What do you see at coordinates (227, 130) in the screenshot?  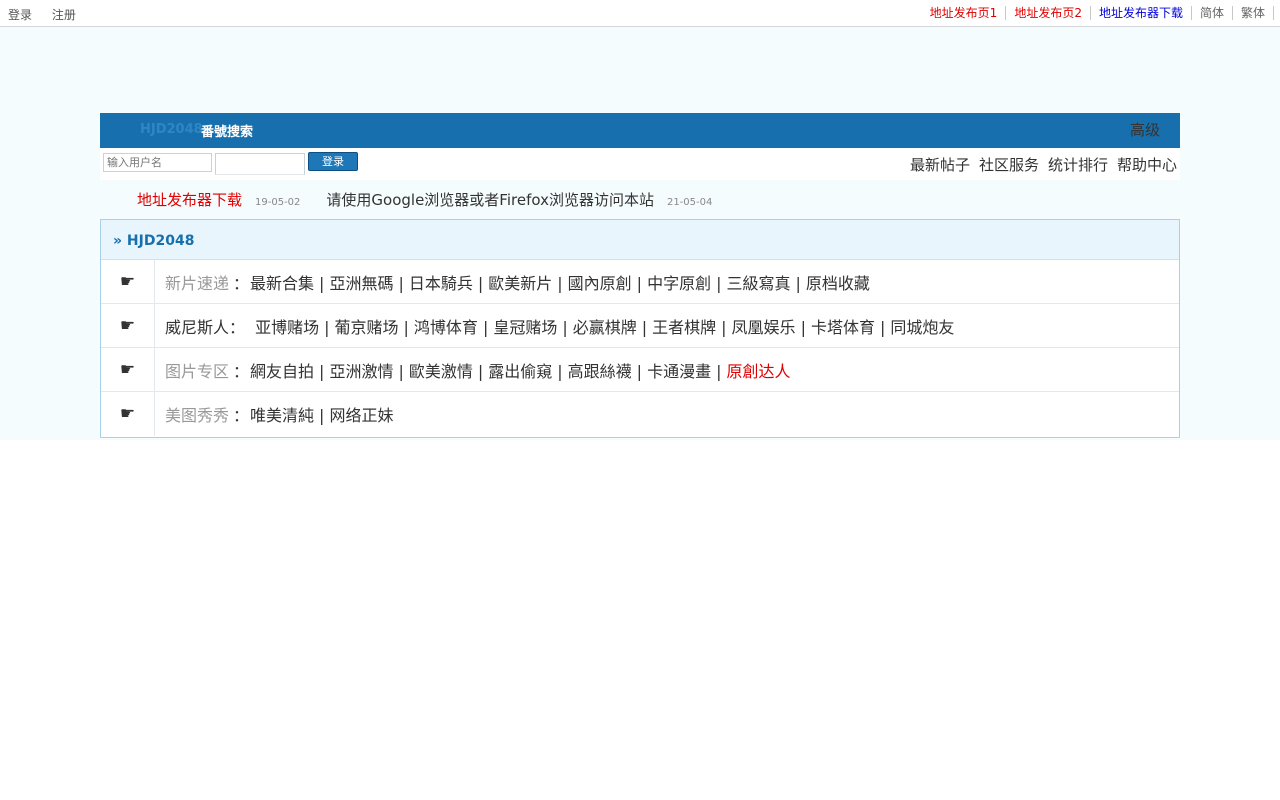 I see `tab-fanhao-search: 番號搜索` at bounding box center [227, 130].